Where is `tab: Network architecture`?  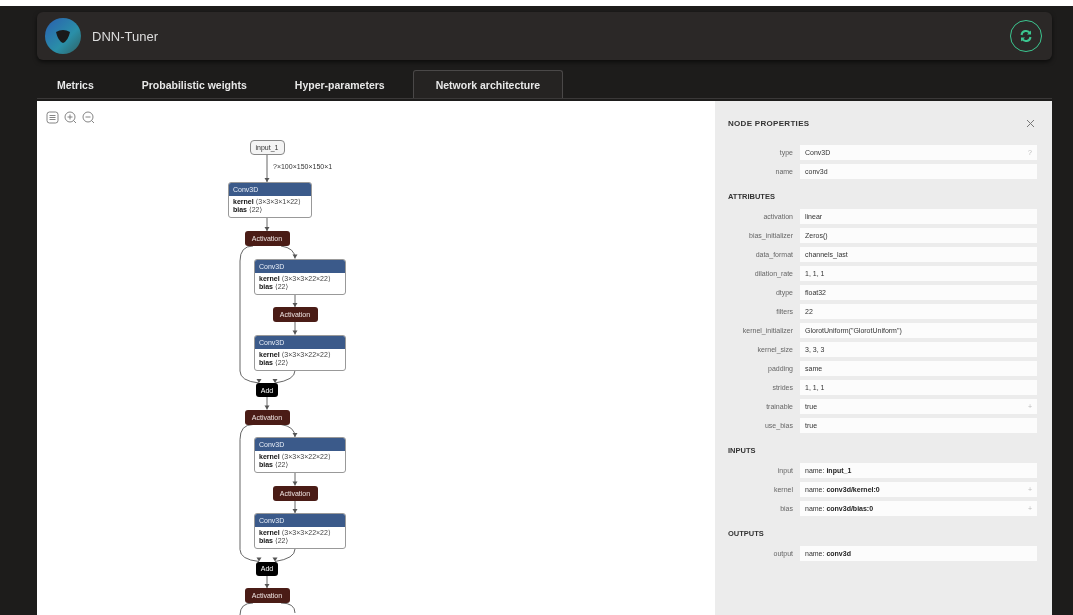 tab: Network architecture is located at coordinates (488, 84).